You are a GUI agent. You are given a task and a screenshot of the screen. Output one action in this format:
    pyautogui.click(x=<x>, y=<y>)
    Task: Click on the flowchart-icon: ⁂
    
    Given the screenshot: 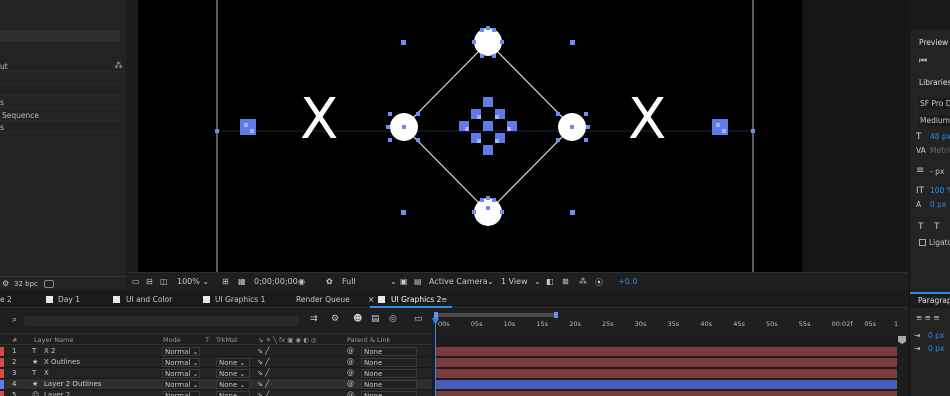 What is the action you would take?
    pyautogui.click(x=118, y=66)
    